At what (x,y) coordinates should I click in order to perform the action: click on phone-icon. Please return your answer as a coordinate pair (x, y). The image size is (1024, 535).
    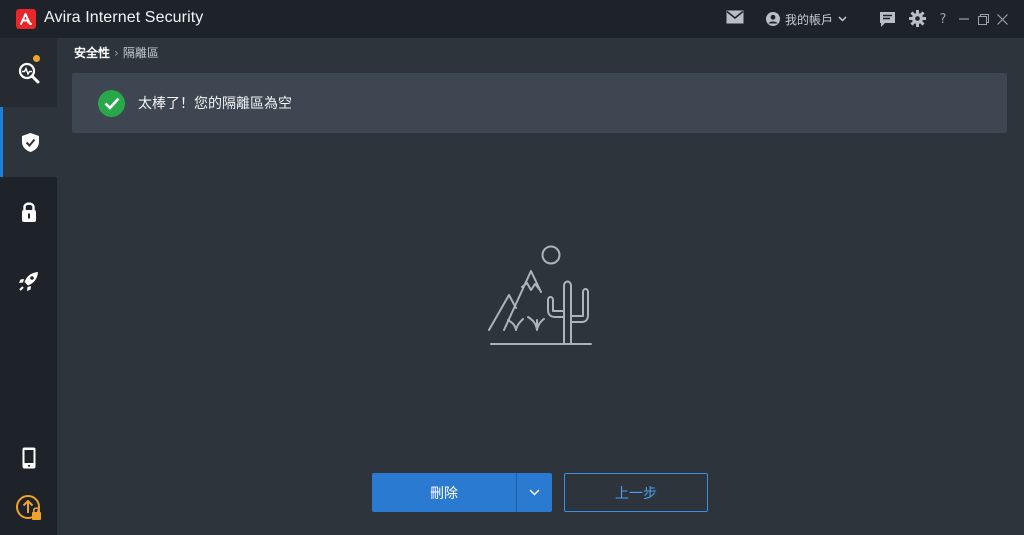
    Looking at the image, I should click on (28, 458).